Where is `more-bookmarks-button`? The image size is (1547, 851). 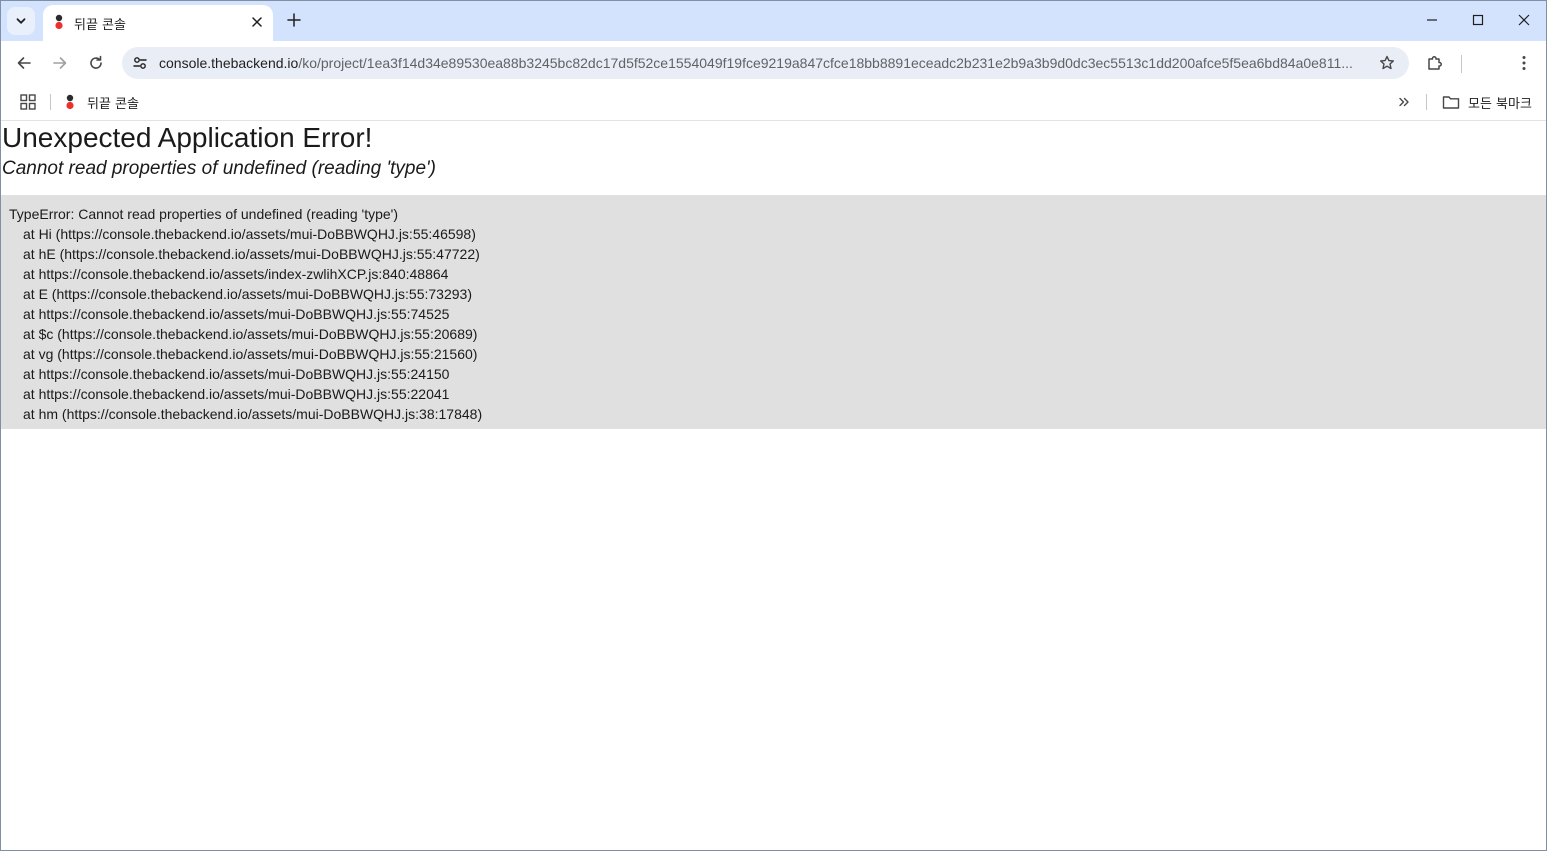 more-bookmarks-button is located at coordinates (1404, 102).